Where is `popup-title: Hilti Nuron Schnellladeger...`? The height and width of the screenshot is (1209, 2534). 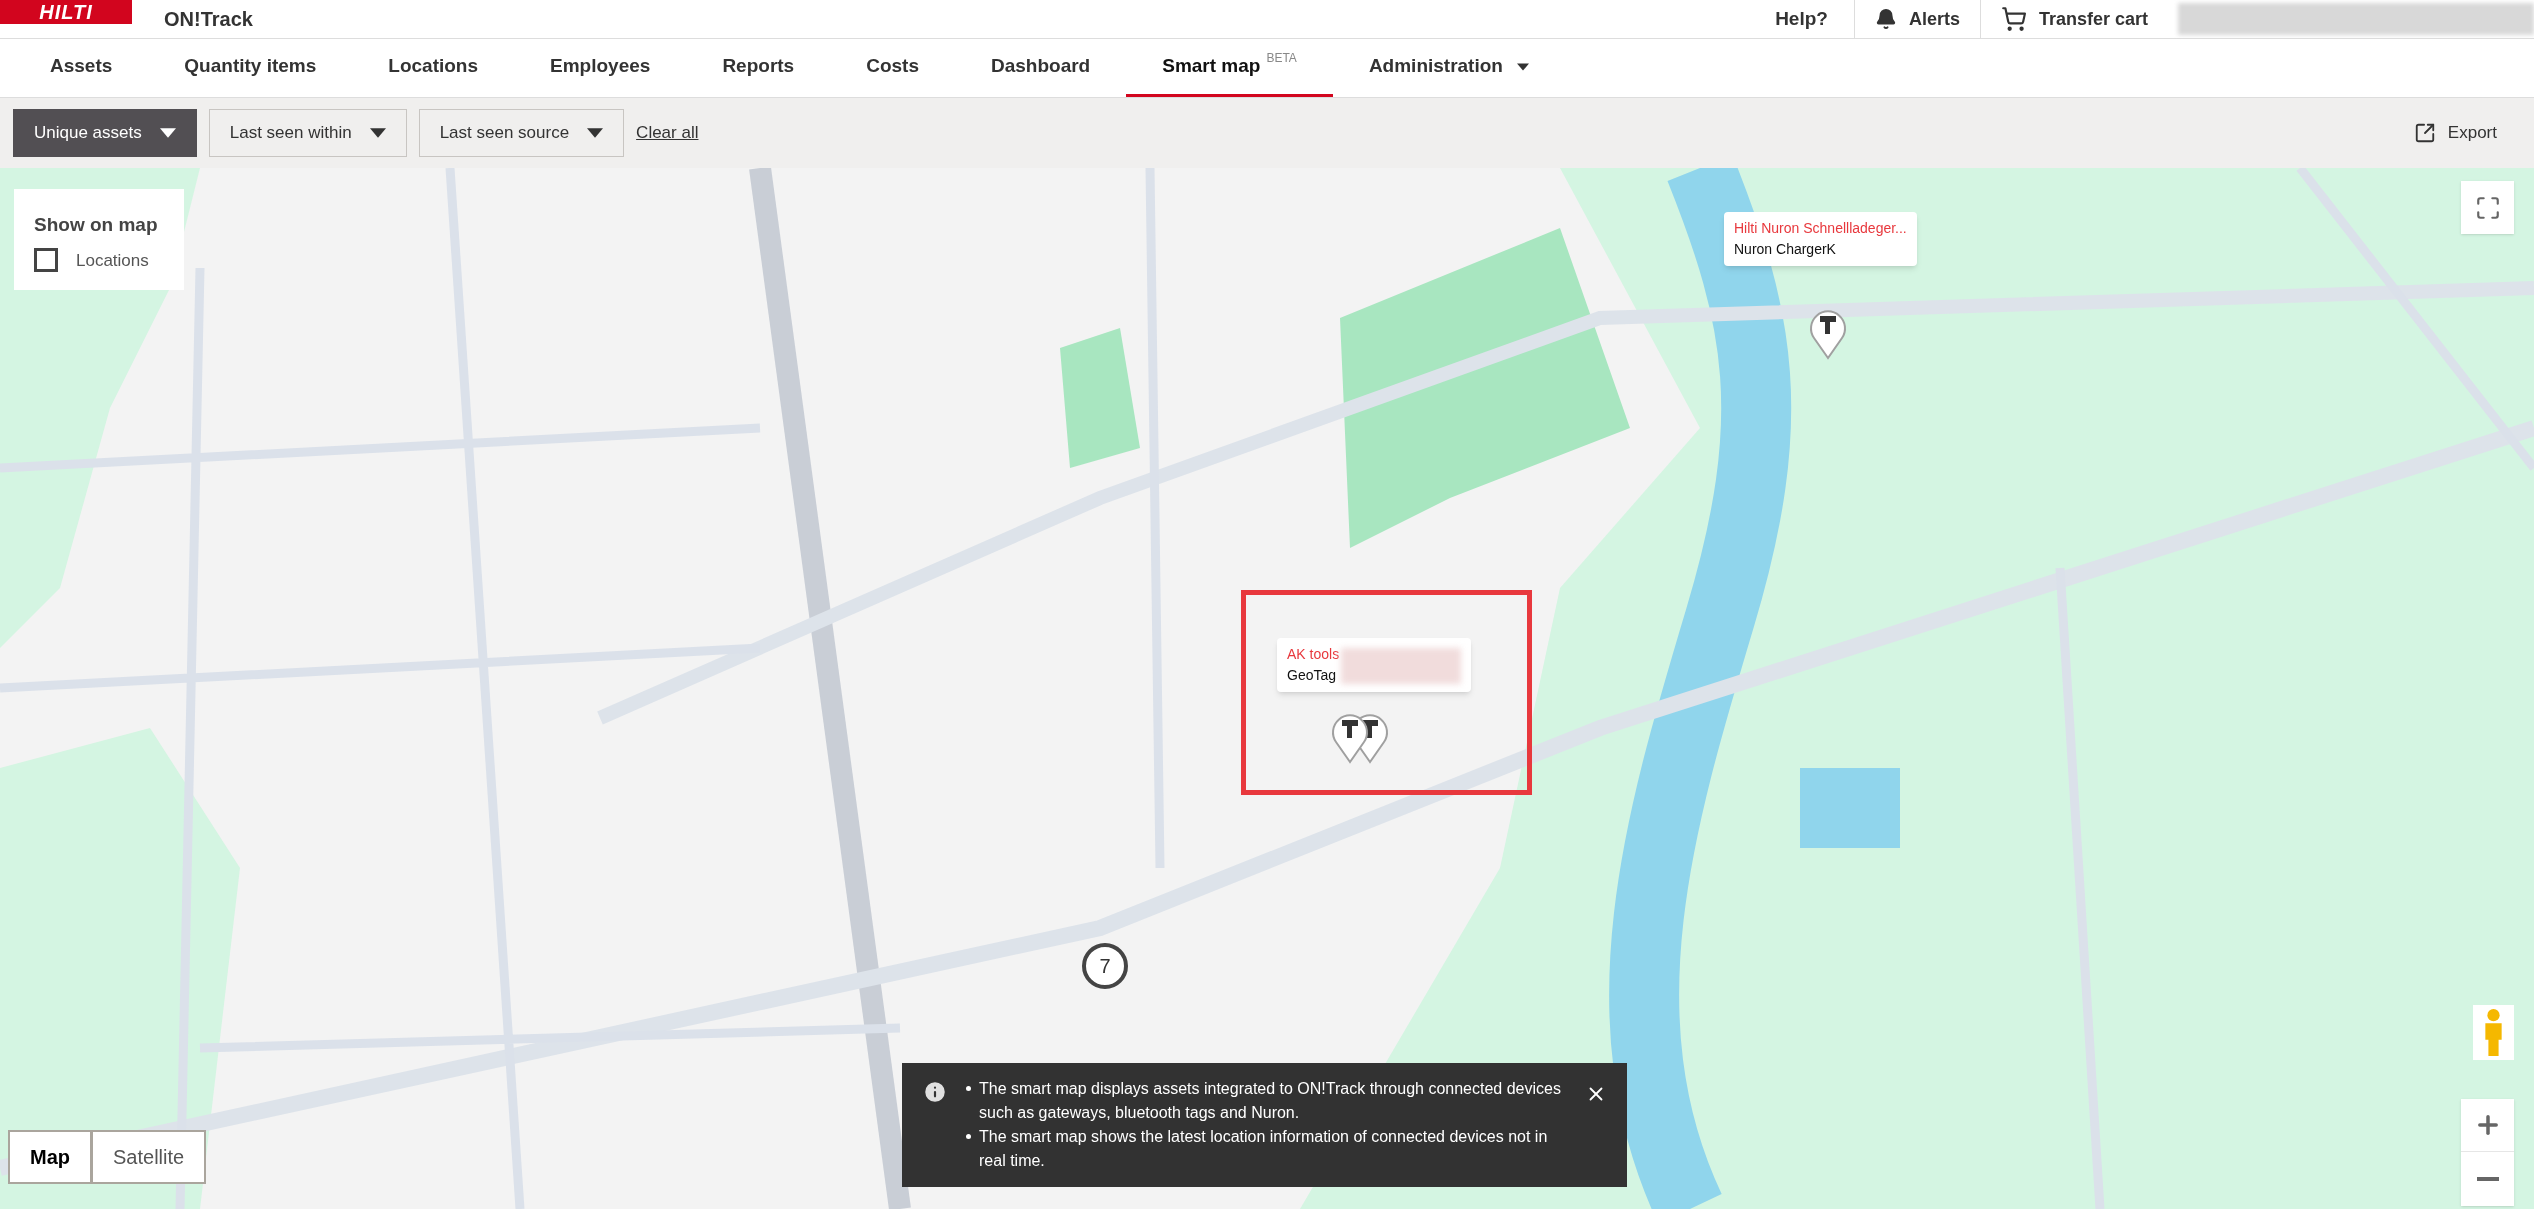 popup-title: Hilti Nuron Schnellladeger... is located at coordinates (1820, 228).